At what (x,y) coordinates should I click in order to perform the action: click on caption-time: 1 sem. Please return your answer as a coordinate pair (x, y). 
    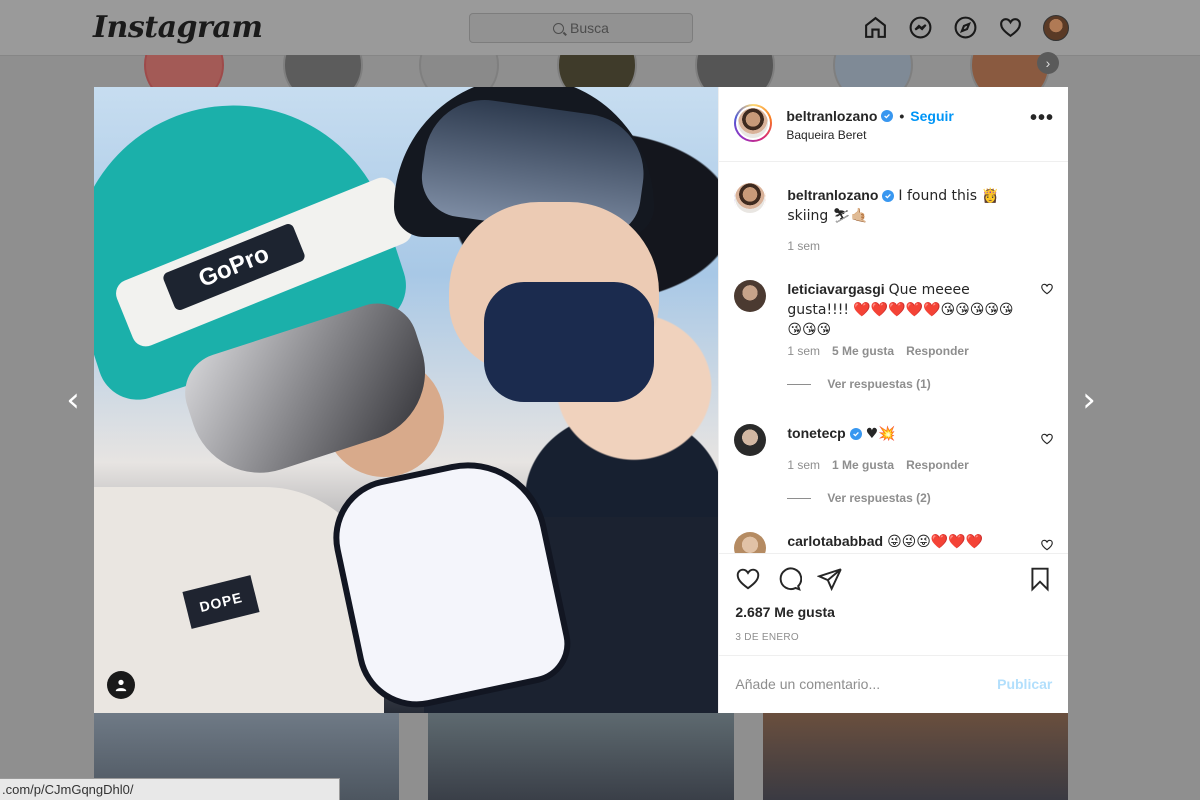
    Looking at the image, I should click on (803, 246).